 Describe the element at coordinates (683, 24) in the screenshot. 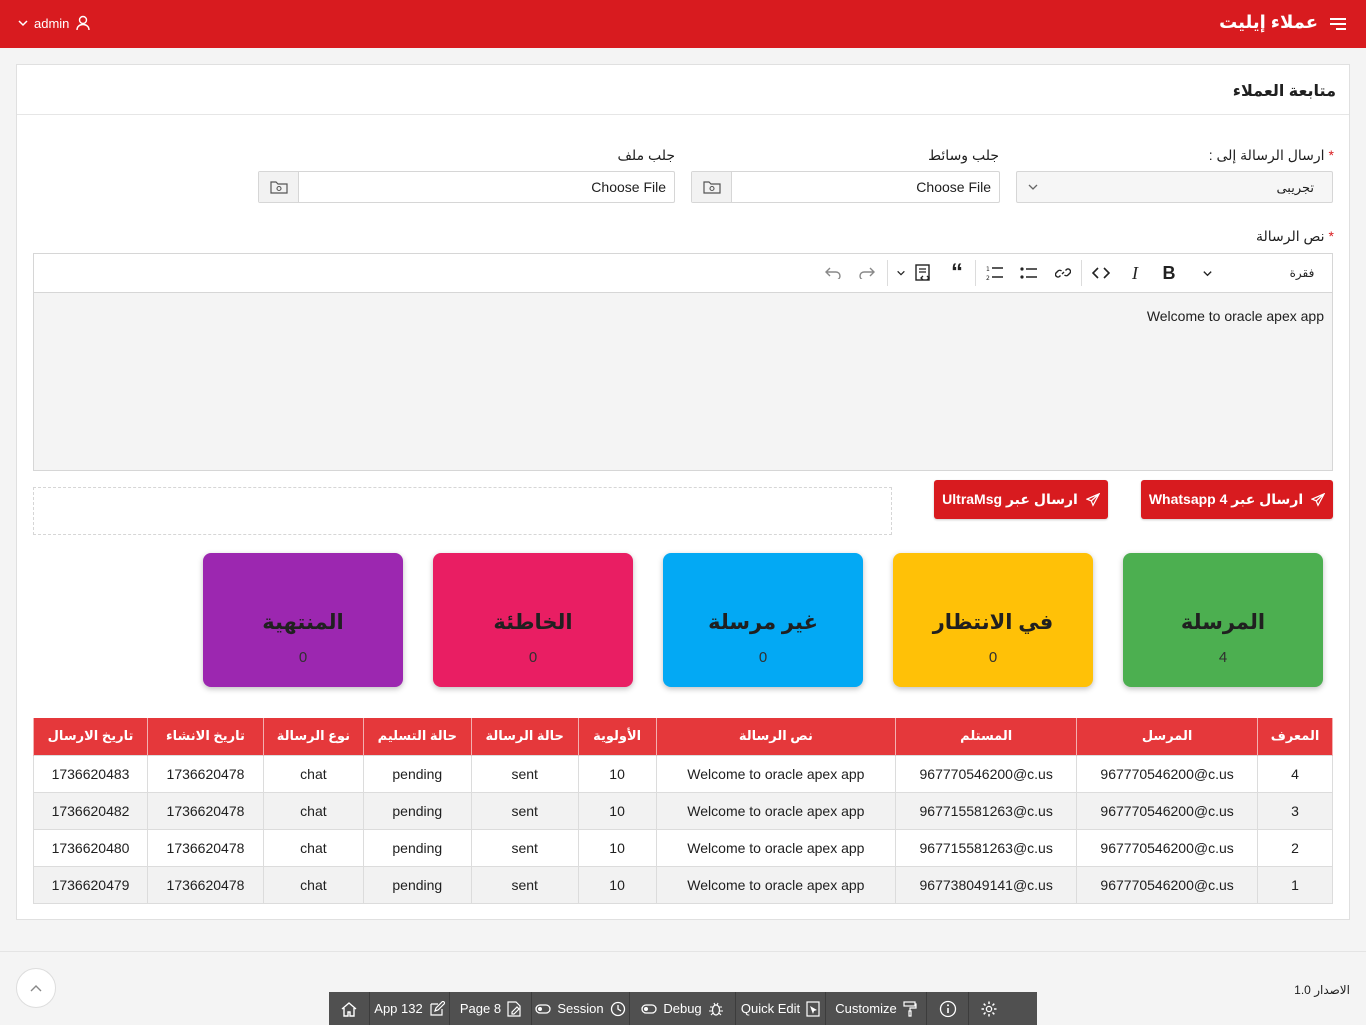

I see `app-header: عملاء إيليت admin` at that location.